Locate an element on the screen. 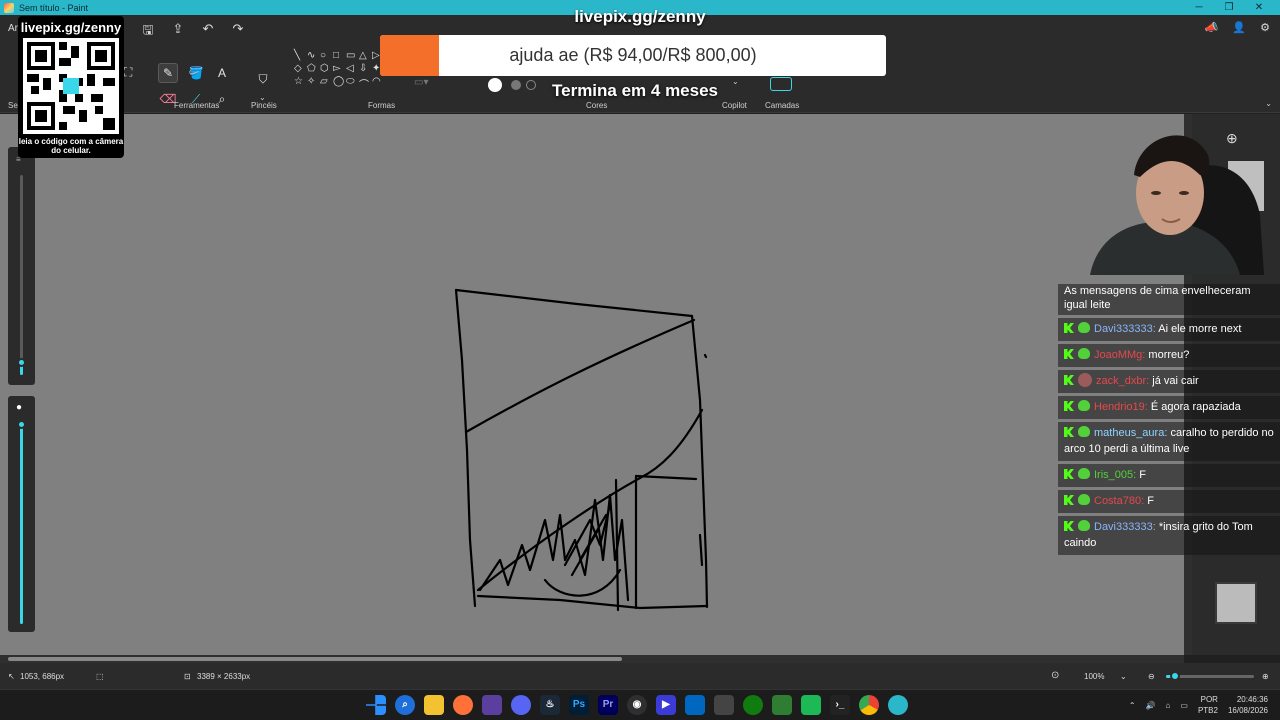  shape-option-3: □ is located at coordinates (339, 55).